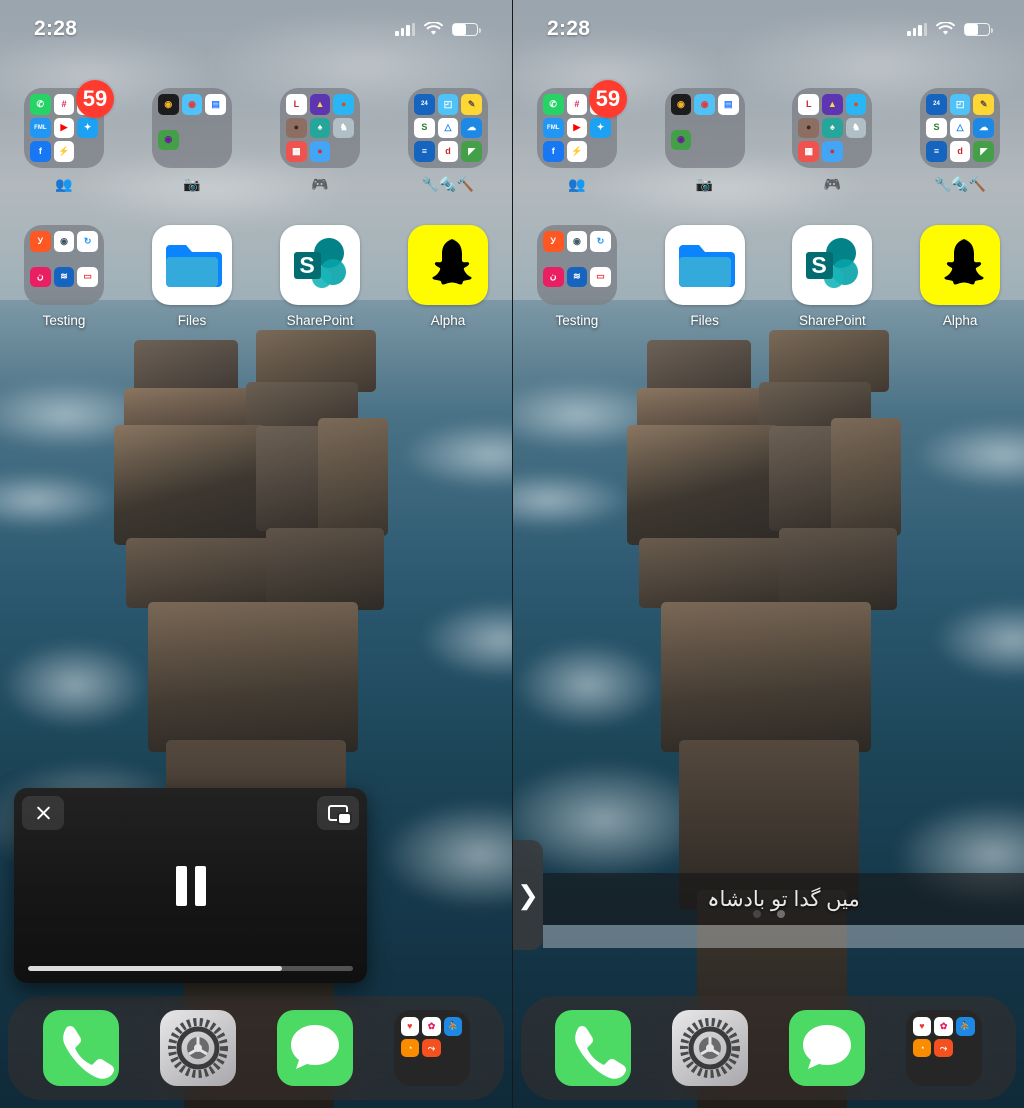  I want to click on home-row-1: ✆ # S FML ▶ ✦ f ⚡ 59 👥 ◉, so click(256, 136).